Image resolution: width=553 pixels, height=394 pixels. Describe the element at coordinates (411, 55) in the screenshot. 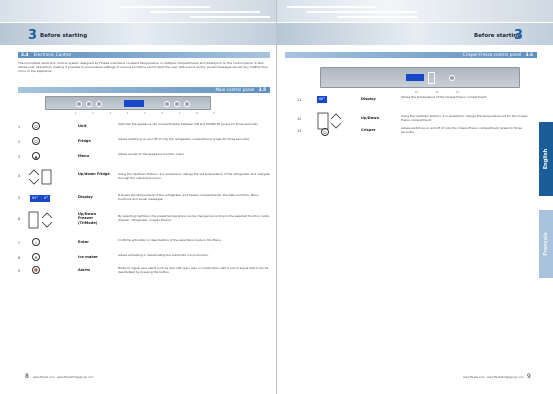

I see `section-bar-crisper-panel: Crisper-Fresco control panel 3.6` at that location.